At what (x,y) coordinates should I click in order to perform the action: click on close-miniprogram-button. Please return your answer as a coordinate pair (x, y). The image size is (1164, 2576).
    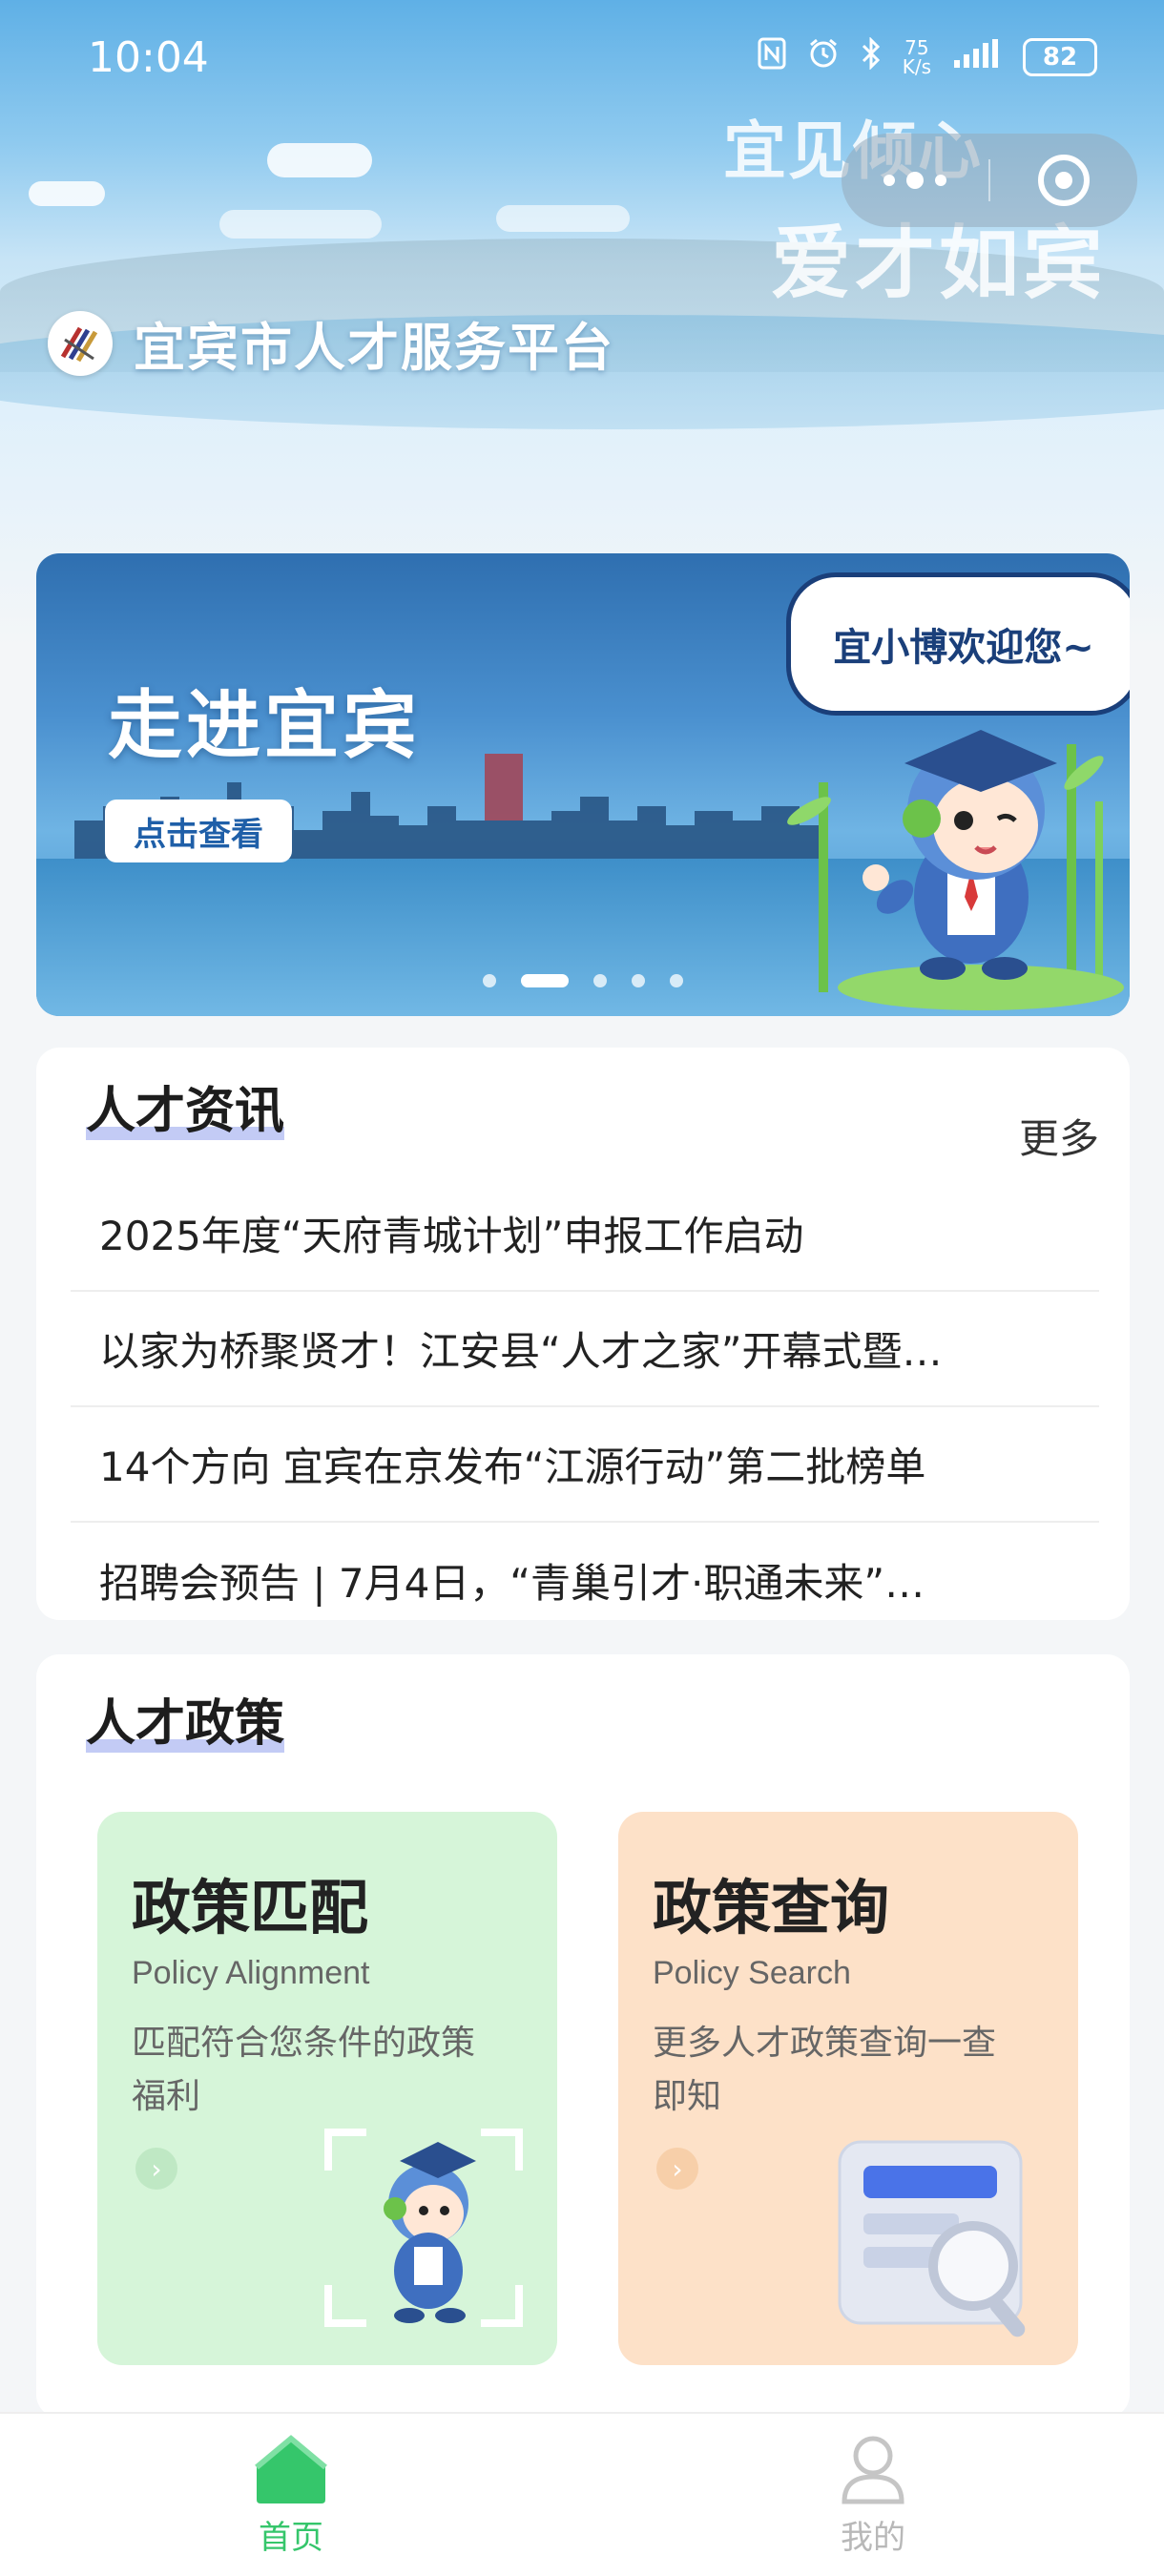
    Looking at the image, I should click on (1063, 180).